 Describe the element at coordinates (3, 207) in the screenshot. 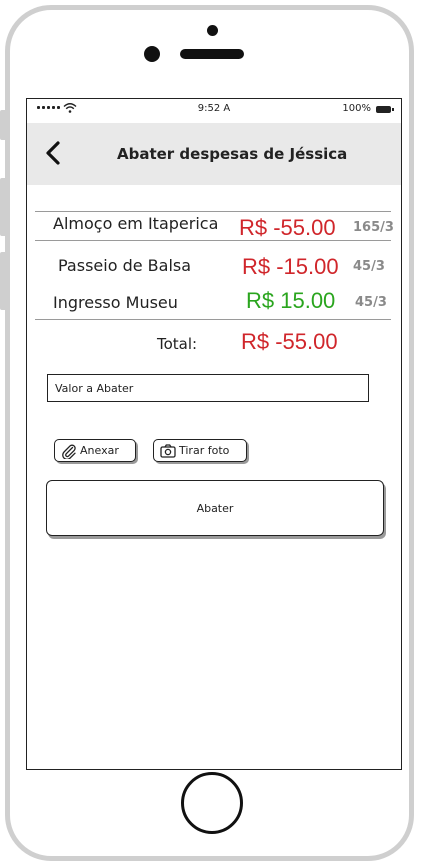

I see `volume-up-button` at that location.